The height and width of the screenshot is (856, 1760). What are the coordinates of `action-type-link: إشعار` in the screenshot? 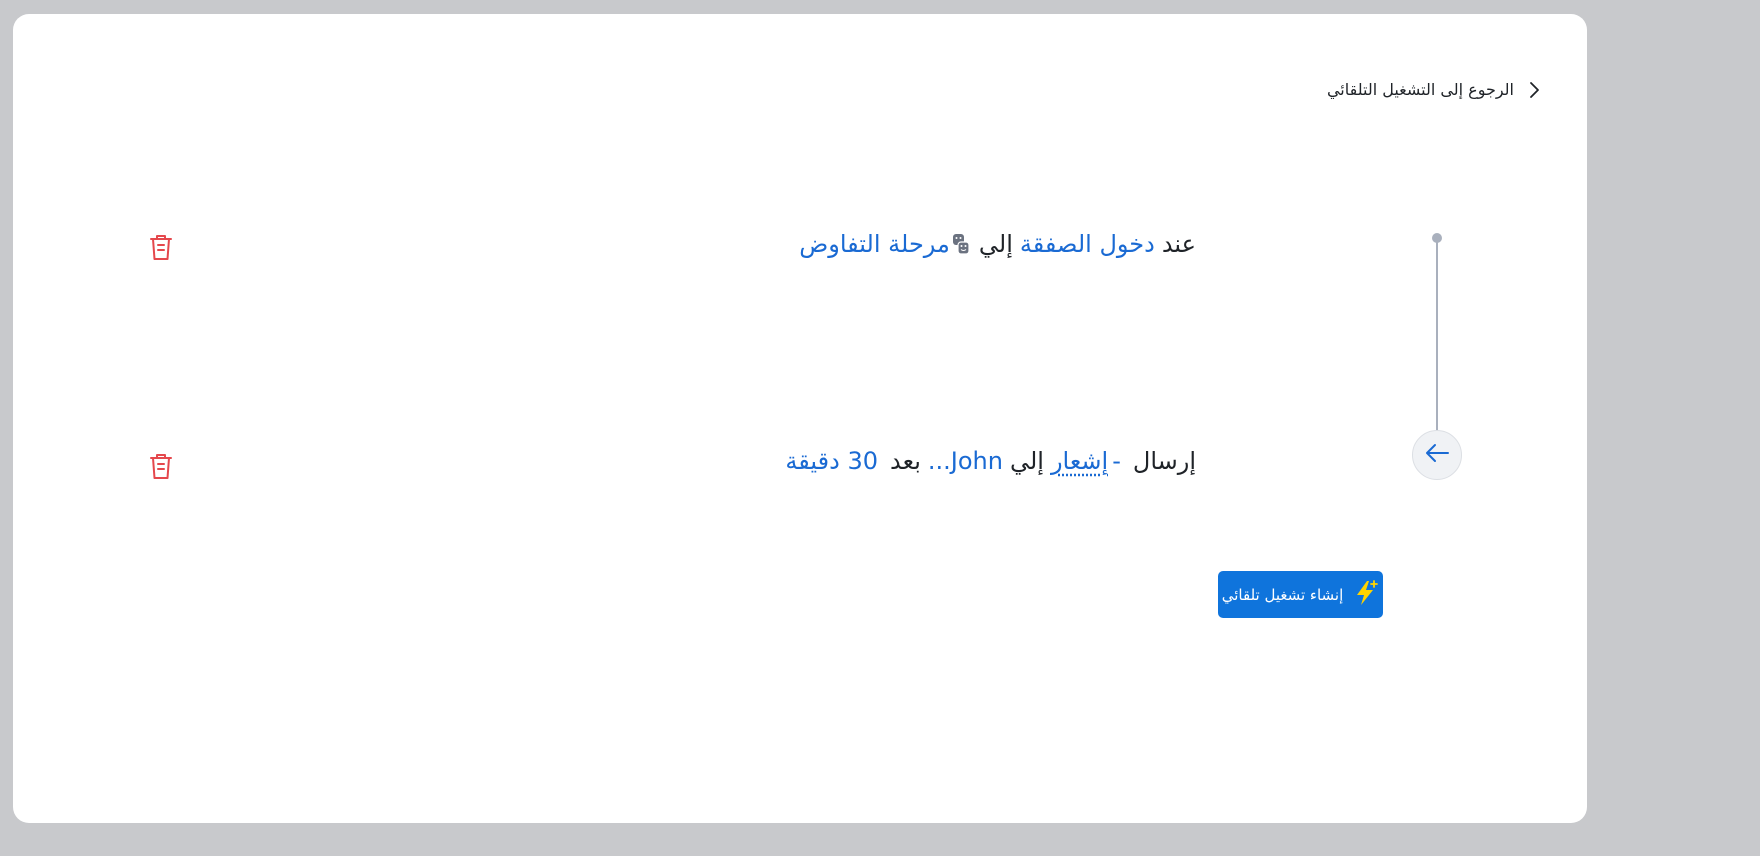 It's located at (1079, 461).